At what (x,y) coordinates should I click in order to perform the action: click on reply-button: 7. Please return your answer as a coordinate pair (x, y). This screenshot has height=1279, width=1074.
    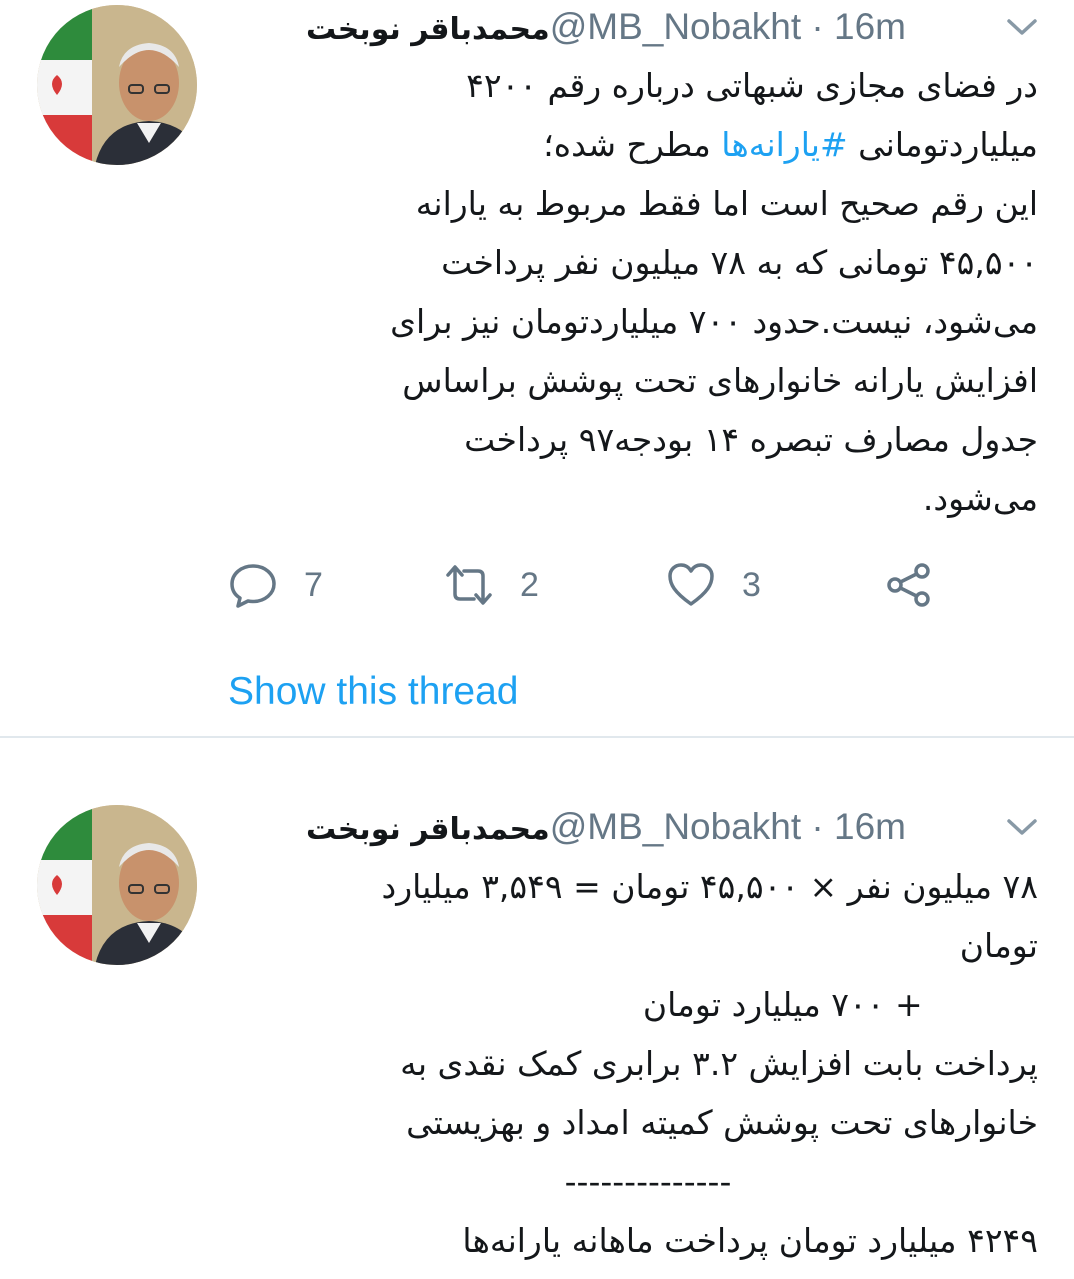
    Looking at the image, I should click on (275, 585).